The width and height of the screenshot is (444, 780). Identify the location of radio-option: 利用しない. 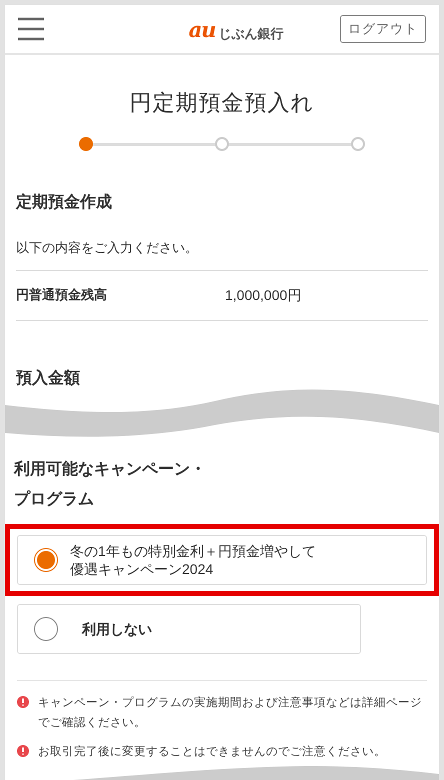
(189, 629).